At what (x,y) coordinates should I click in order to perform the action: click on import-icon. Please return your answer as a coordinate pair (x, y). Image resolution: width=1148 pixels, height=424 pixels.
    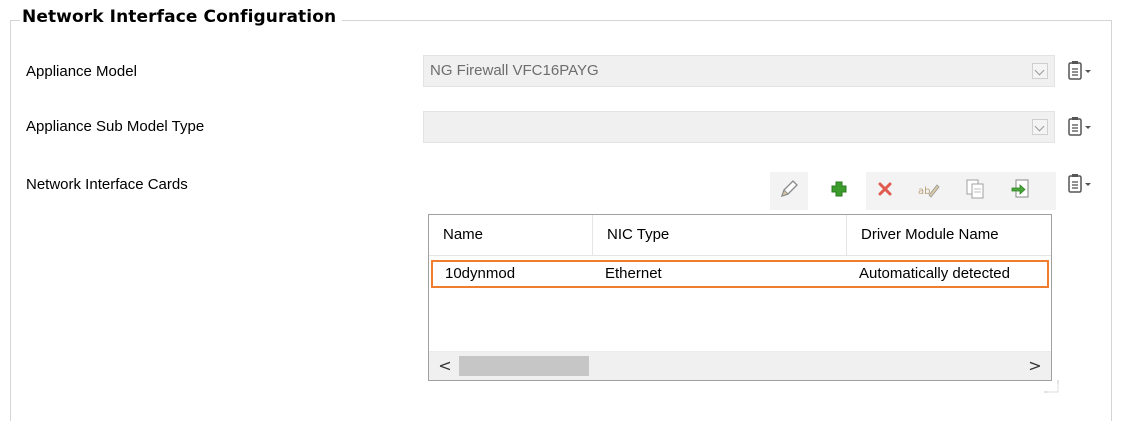
    Looking at the image, I should click on (1021, 191).